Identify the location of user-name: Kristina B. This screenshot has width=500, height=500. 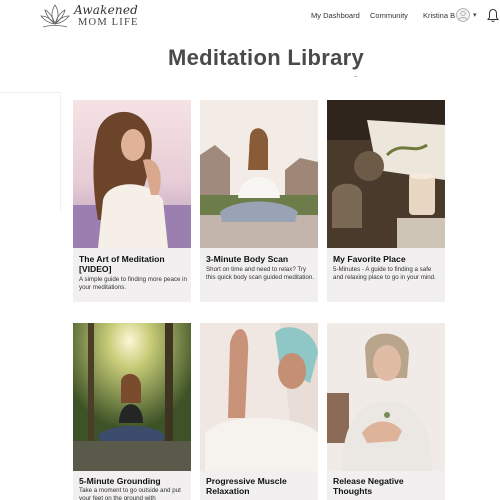
(439, 15).